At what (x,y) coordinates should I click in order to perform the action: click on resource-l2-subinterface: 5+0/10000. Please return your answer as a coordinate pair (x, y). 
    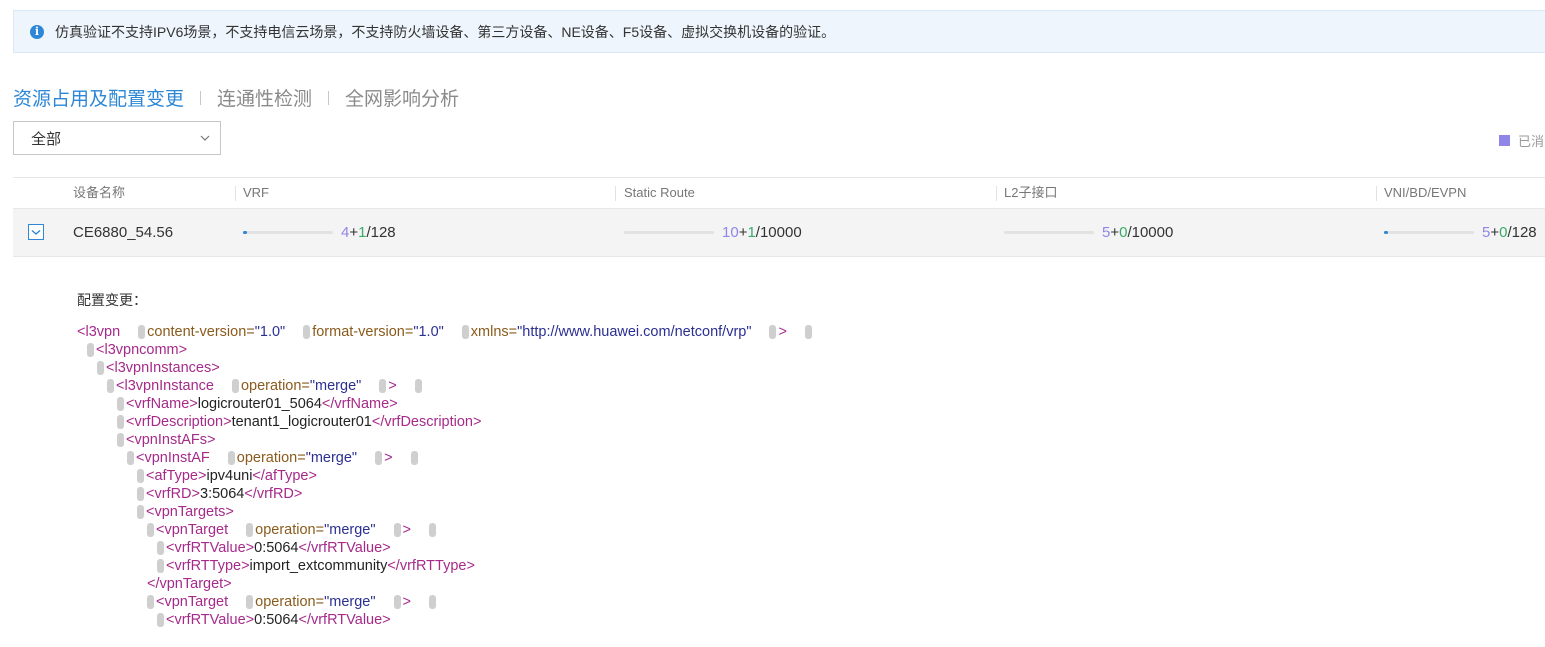
    Looking at the image, I should click on (1088, 232).